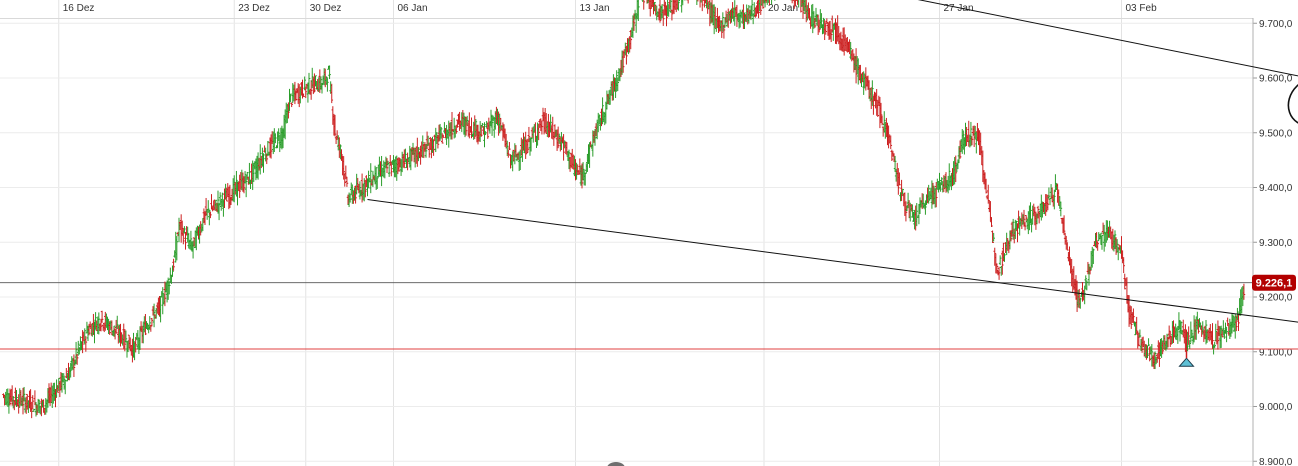  Describe the element at coordinates (1276, 298) in the screenshot. I see `y-tick-label: 9.200,0` at that location.